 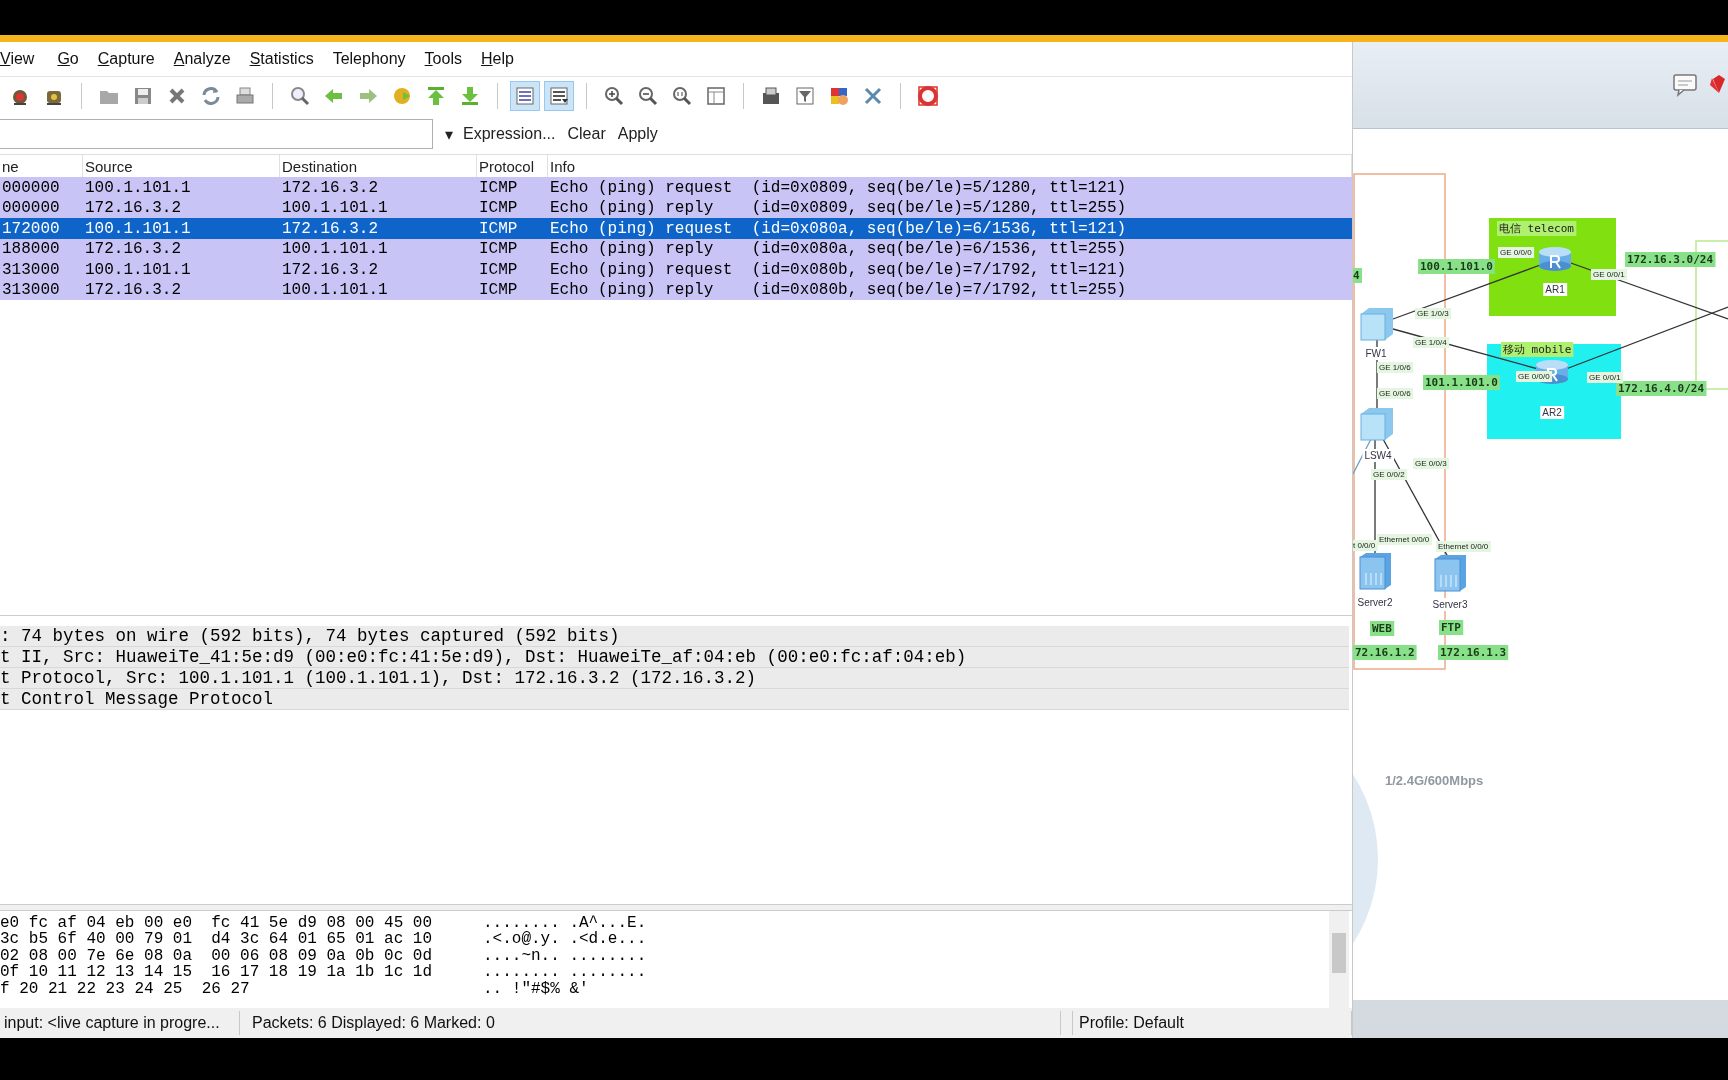 I want to click on port-label: GE 0/0/0, so click(x=1534, y=376).